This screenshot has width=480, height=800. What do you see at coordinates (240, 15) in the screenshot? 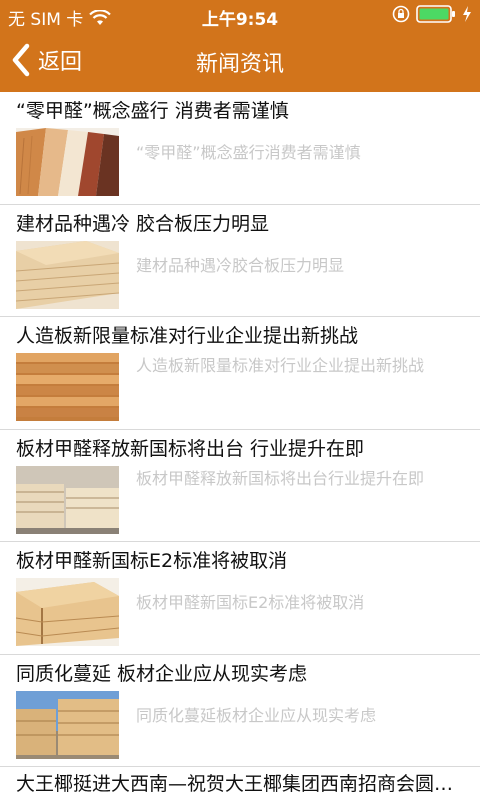
I see `status-bar: 无 SIM 卡 上午9:54` at bounding box center [240, 15].